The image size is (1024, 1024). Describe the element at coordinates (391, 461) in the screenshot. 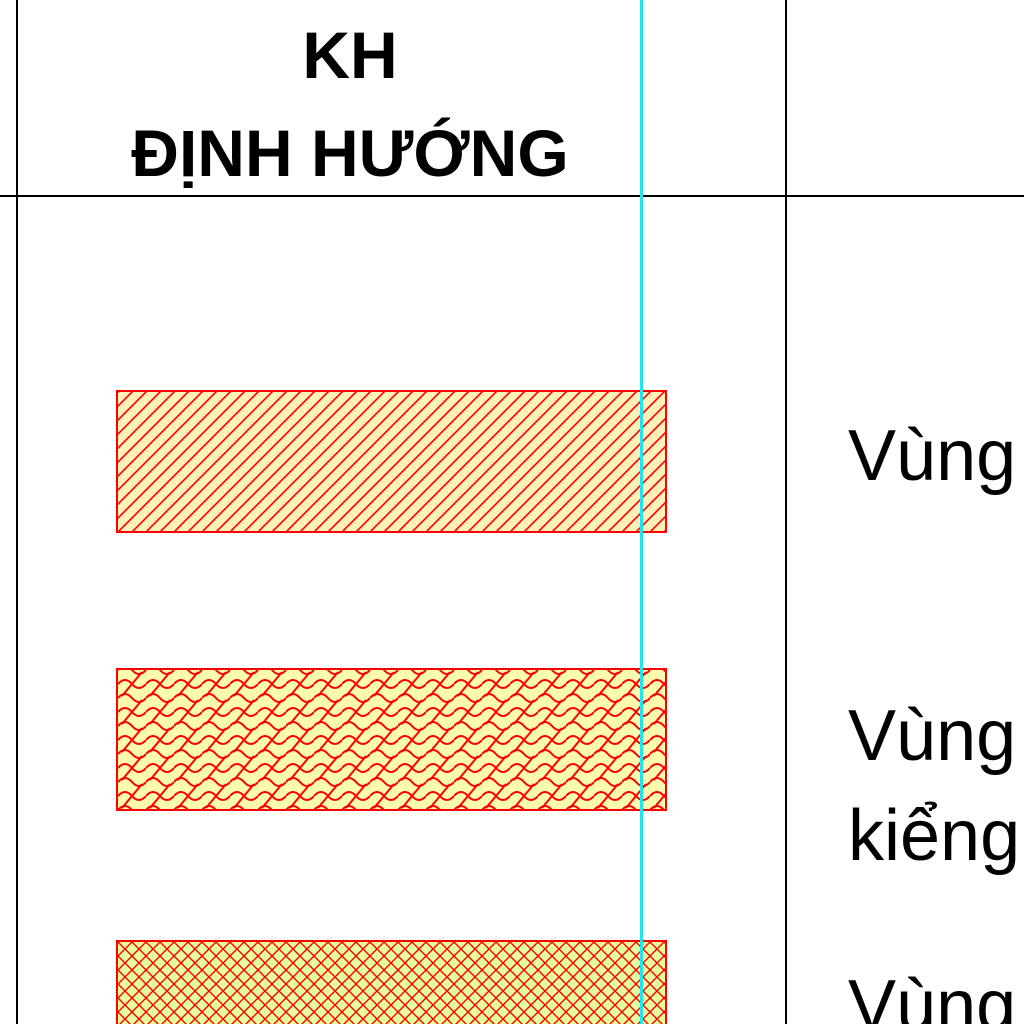

I see `legend-swatch-diagonal-hatch` at that location.